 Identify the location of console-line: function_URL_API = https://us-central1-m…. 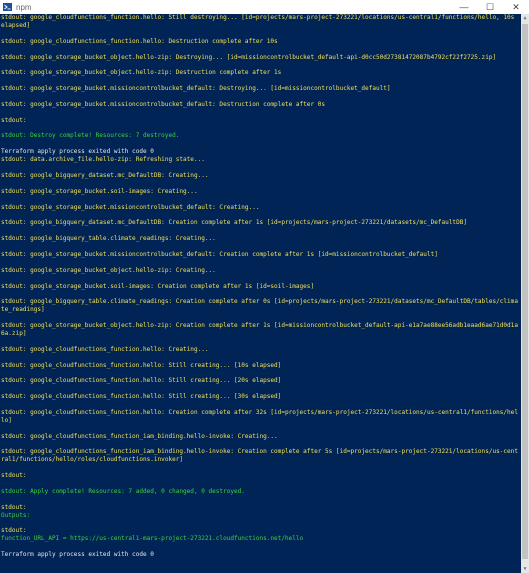
(152, 539).